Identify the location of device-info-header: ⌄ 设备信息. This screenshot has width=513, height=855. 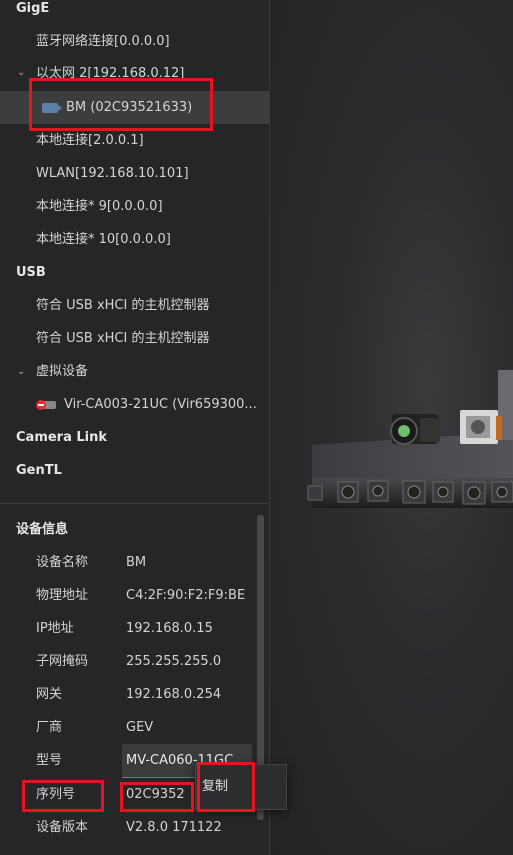
(134, 529).